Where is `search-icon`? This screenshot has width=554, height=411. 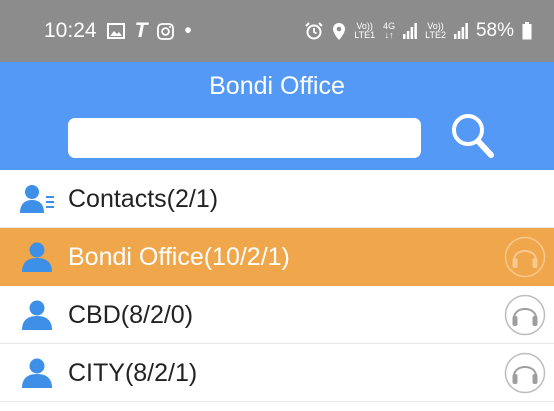 search-icon is located at coordinates (473, 136).